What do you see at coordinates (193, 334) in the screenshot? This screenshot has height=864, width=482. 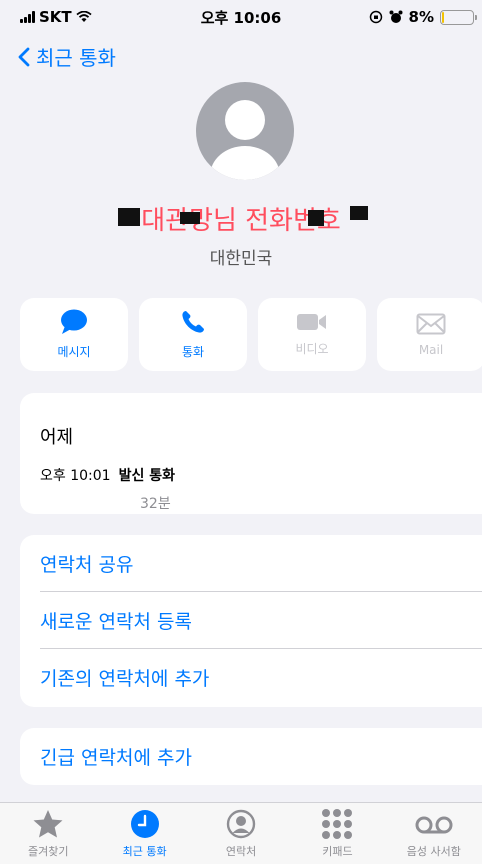 I see `call-button: 통화` at bounding box center [193, 334].